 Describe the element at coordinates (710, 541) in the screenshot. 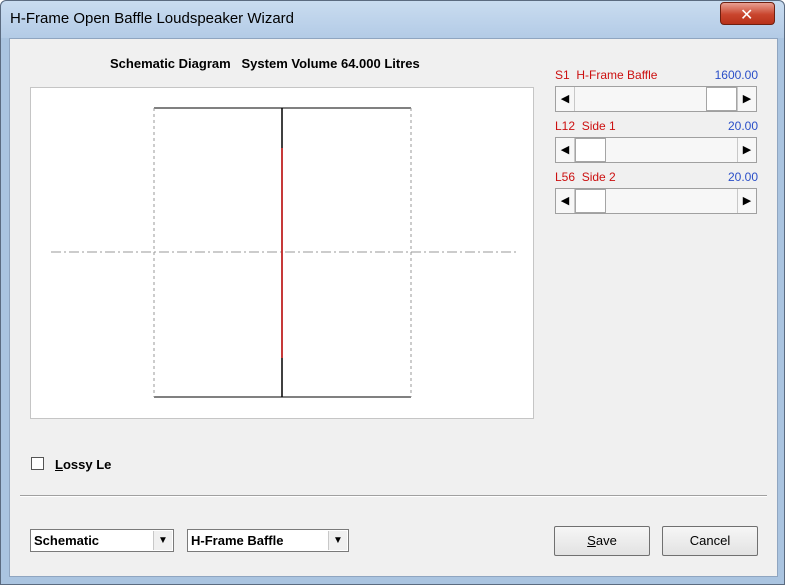

I see `cancel-button: Cancel` at that location.